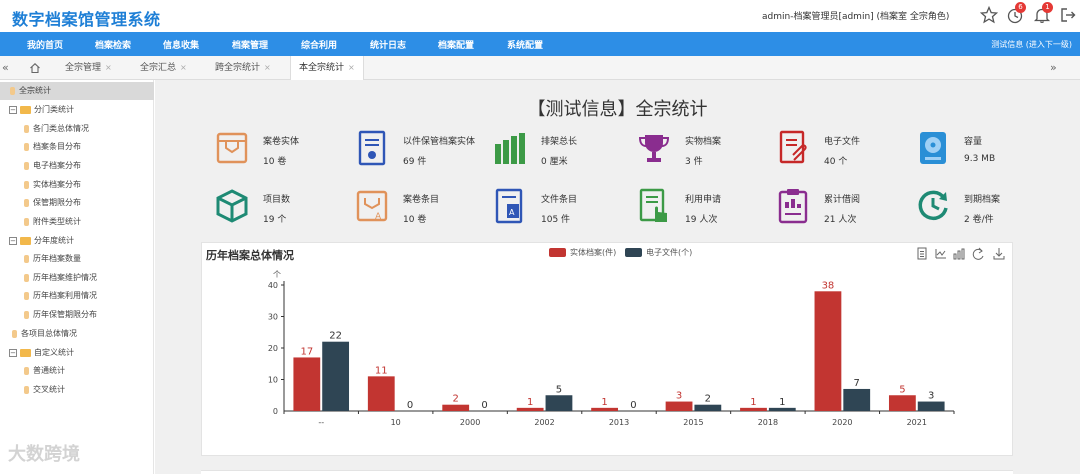 The width and height of the screenshot is (1080, 474). What do you see at coordinates (77, 353) in the screenshot?
I see `sidebar-group-custom: − 自定义统计` at bounding box center [77, 353].